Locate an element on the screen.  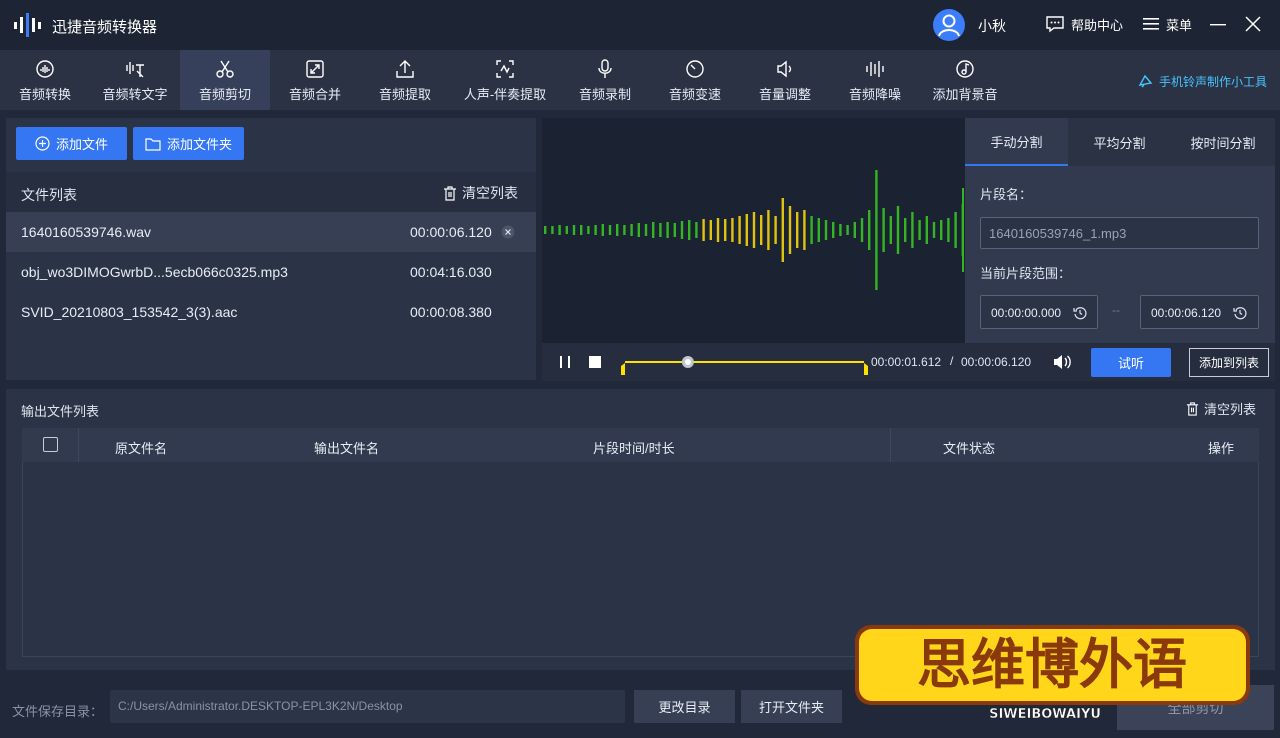
tab-average-split: 平均分割 is located at coordinates (1119, 142).